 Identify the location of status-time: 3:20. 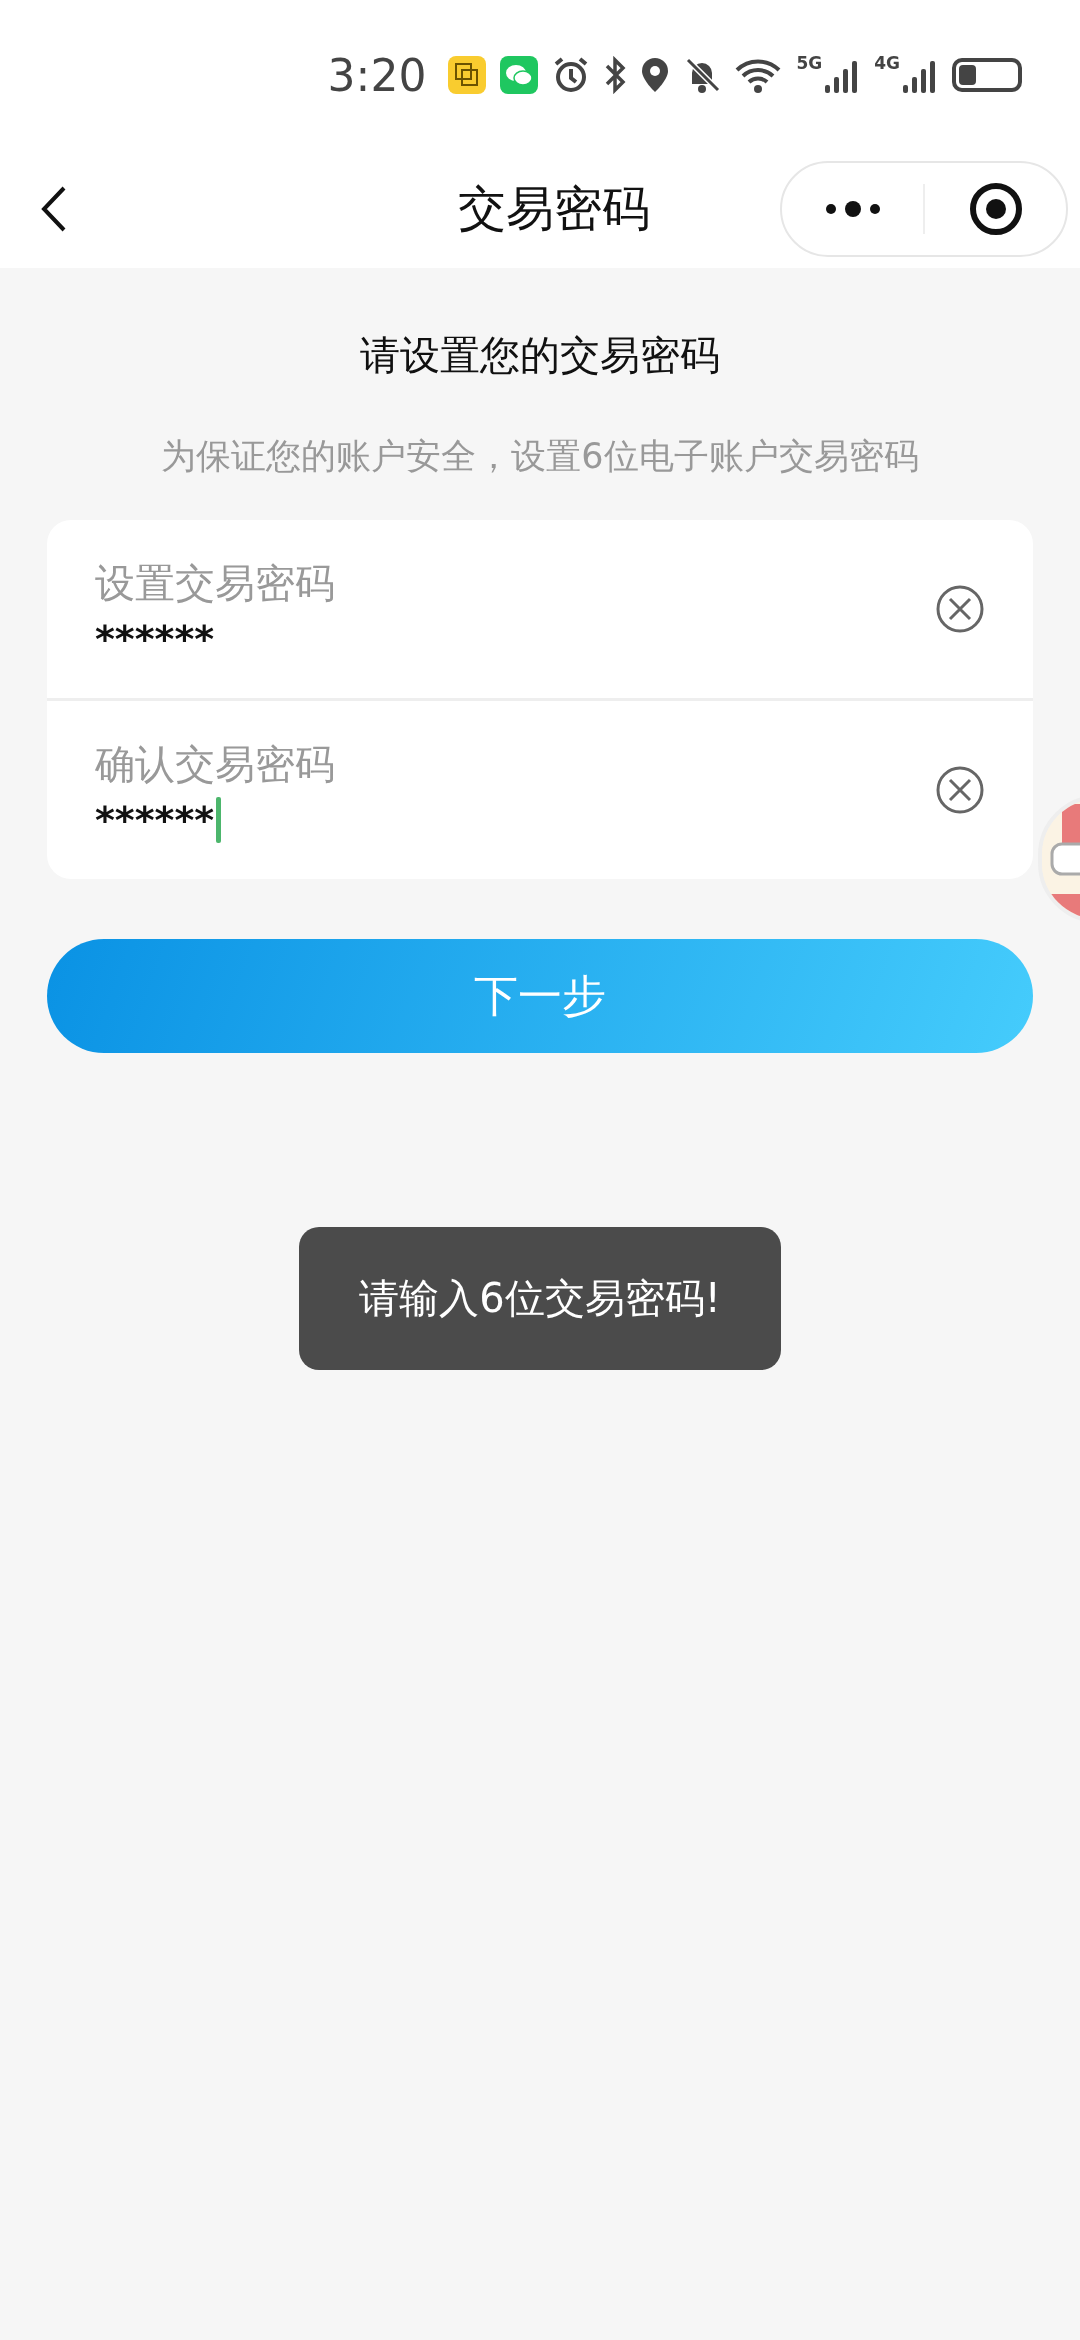
(377, 75).